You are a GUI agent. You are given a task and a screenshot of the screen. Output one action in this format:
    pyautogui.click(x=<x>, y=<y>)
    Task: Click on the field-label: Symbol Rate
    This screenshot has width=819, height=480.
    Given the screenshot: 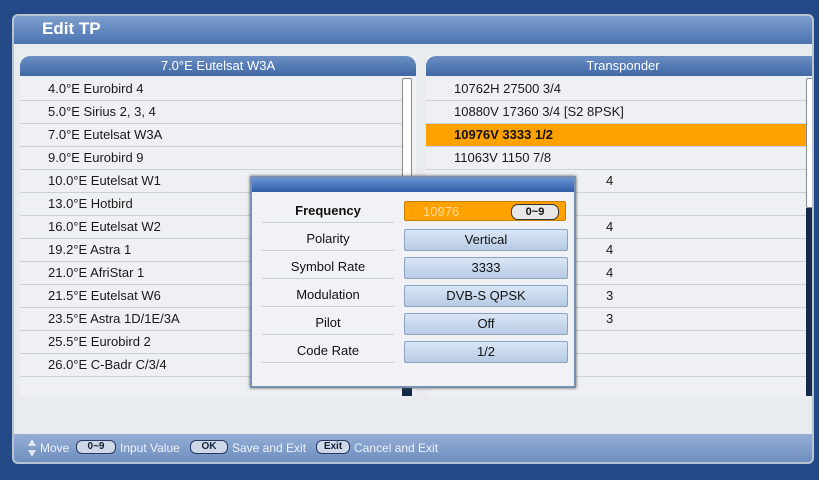 What is the action you would take?
    pyautogui.click(x=328, y=267)
    